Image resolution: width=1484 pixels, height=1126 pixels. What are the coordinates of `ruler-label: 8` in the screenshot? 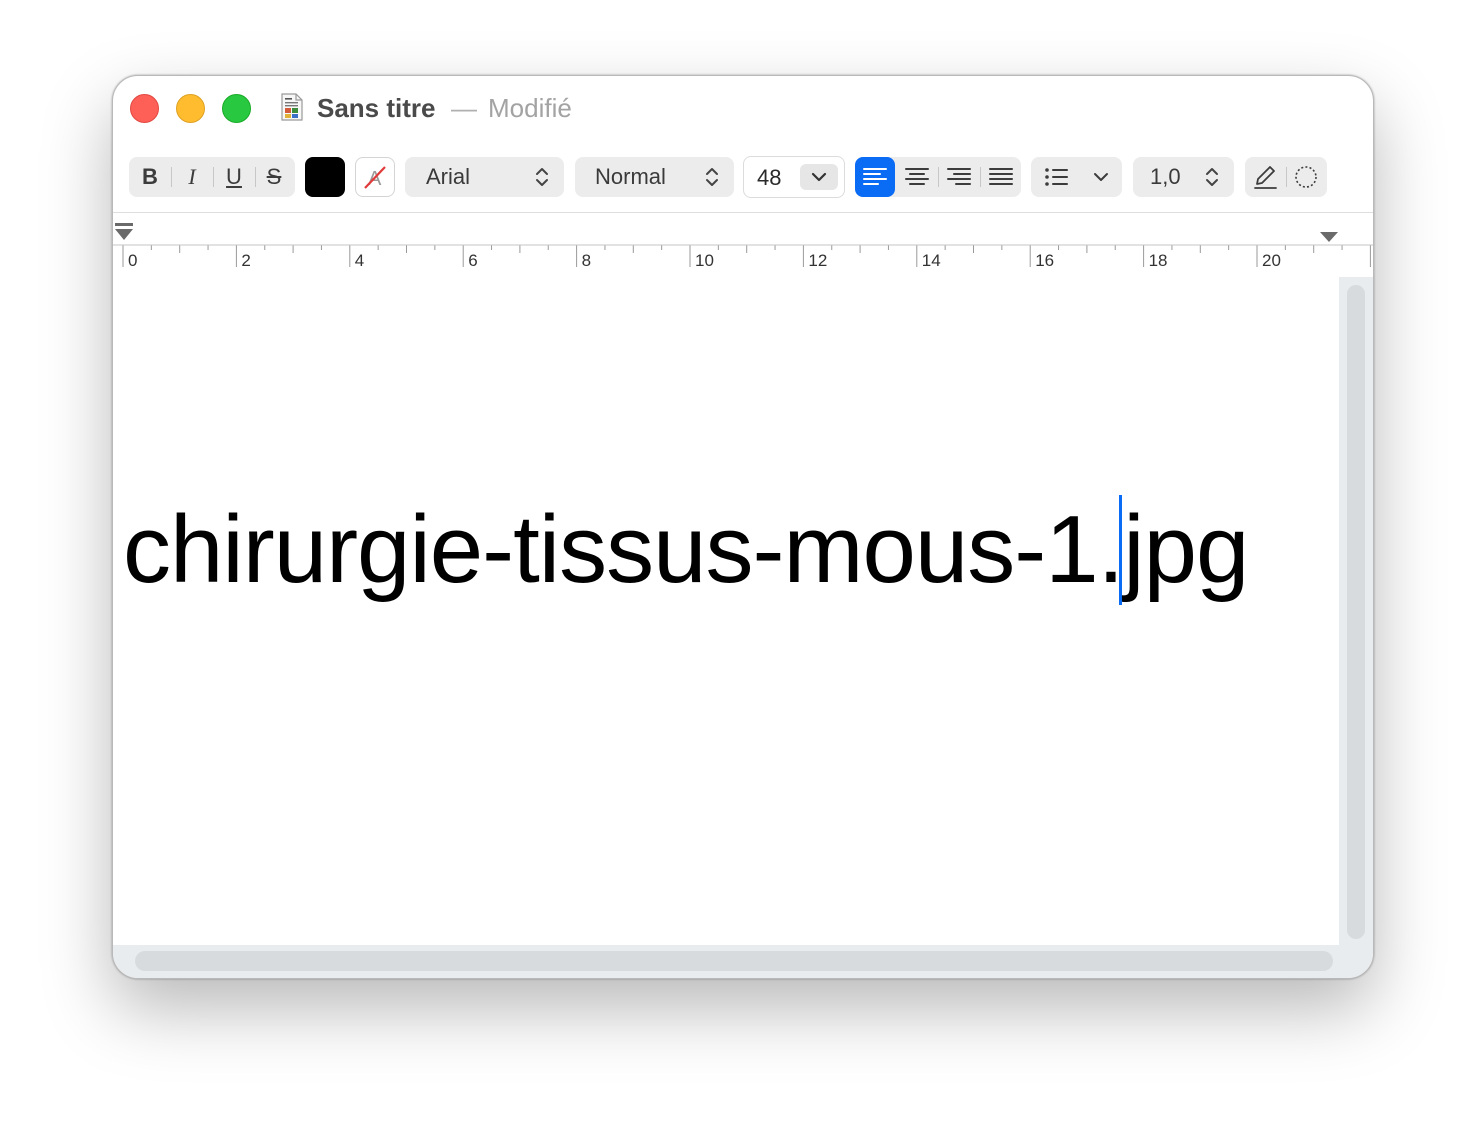 It's located at (586, 260).